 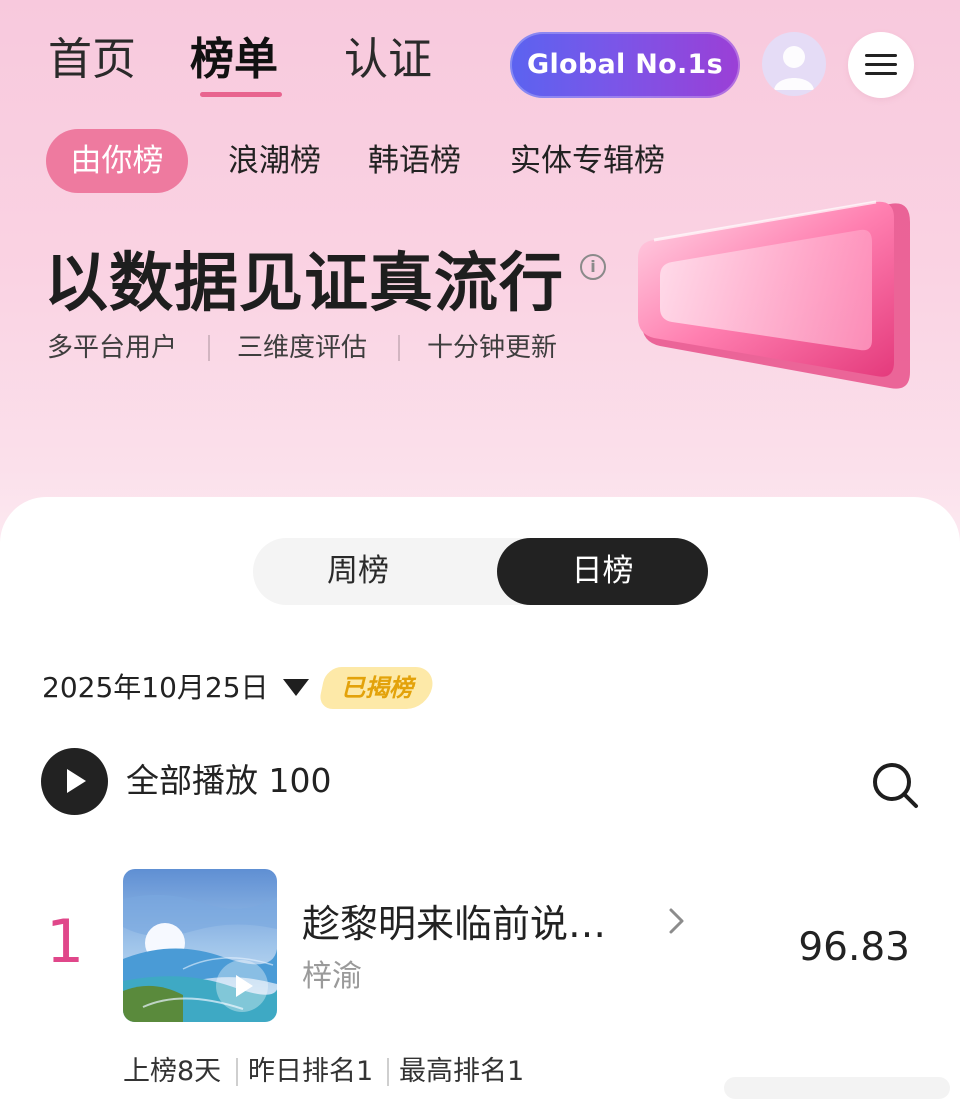 I want to click on caret-down-icon, so click(x=296, y=687).